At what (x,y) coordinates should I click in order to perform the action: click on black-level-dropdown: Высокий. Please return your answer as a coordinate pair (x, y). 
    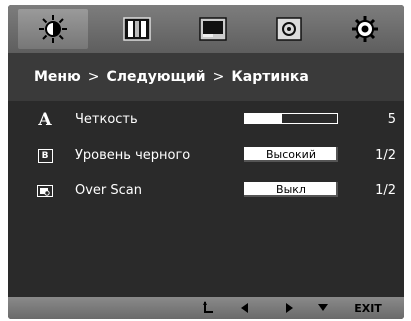
    Looking at the image, I should click on (291, 154).